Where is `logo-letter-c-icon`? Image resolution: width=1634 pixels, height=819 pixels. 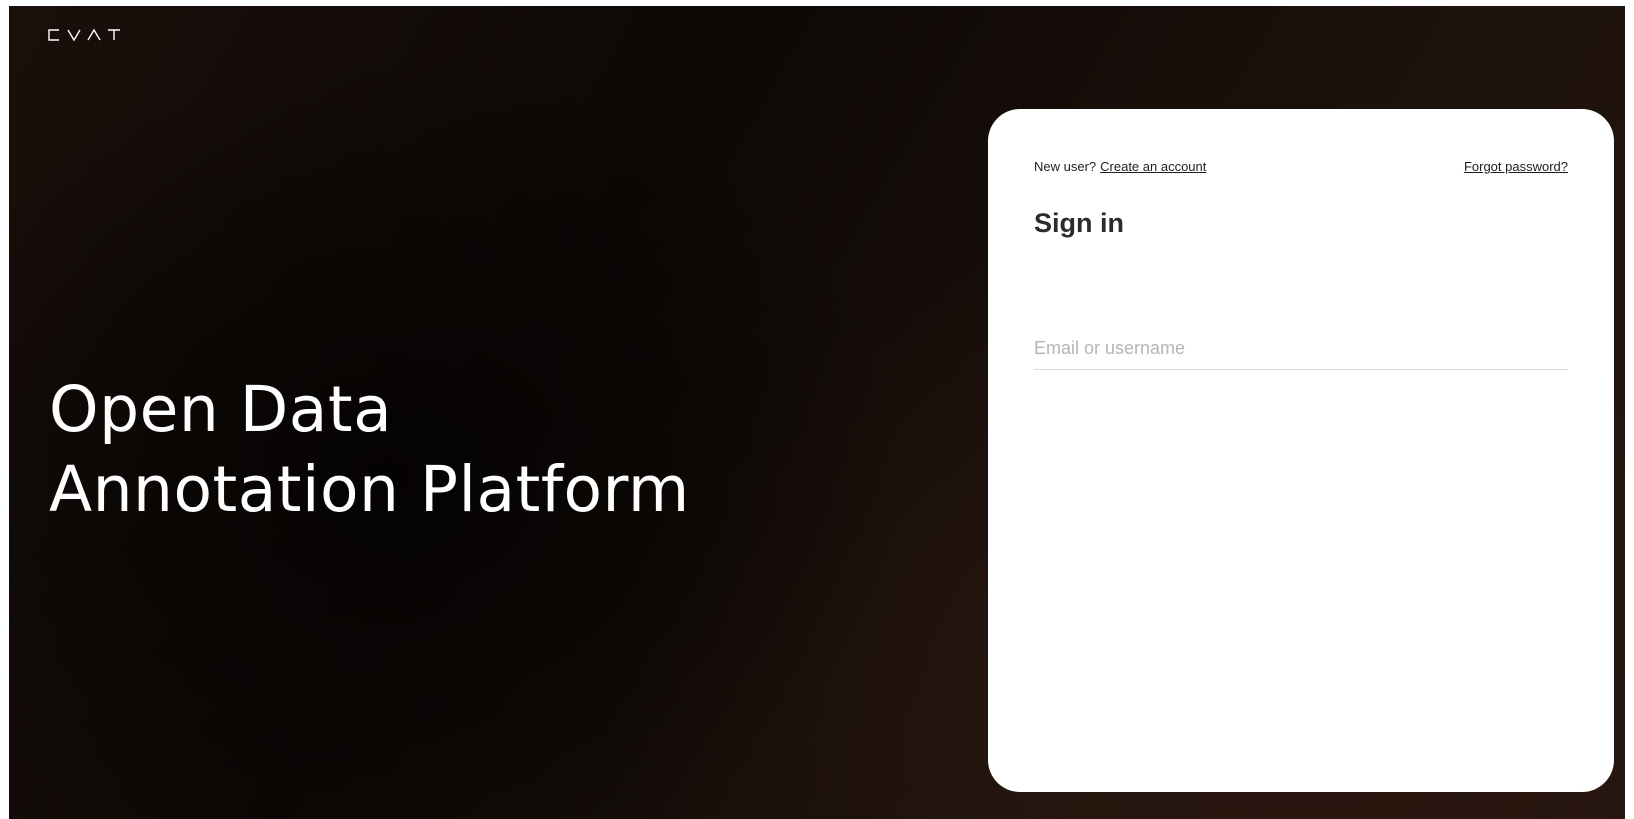 logo-letter-c-icon is located at coordinates (53, 35).